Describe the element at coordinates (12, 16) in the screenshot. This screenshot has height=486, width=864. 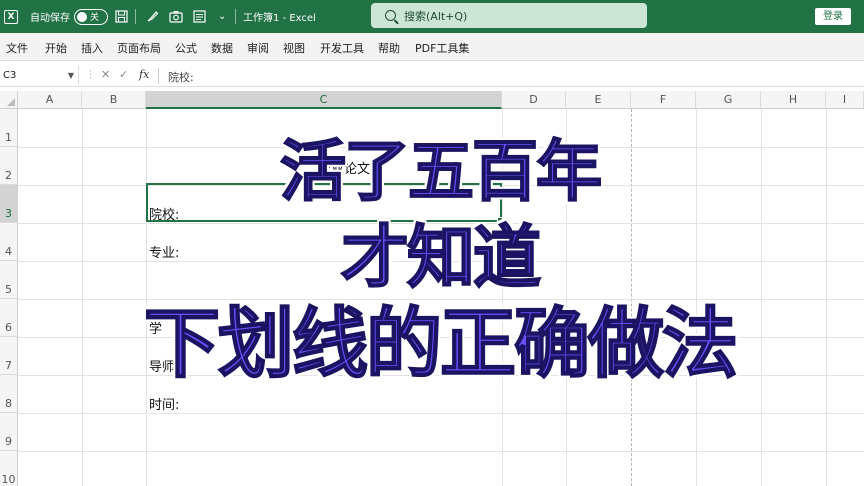
I see `excel-logo-icon: X` at that location.